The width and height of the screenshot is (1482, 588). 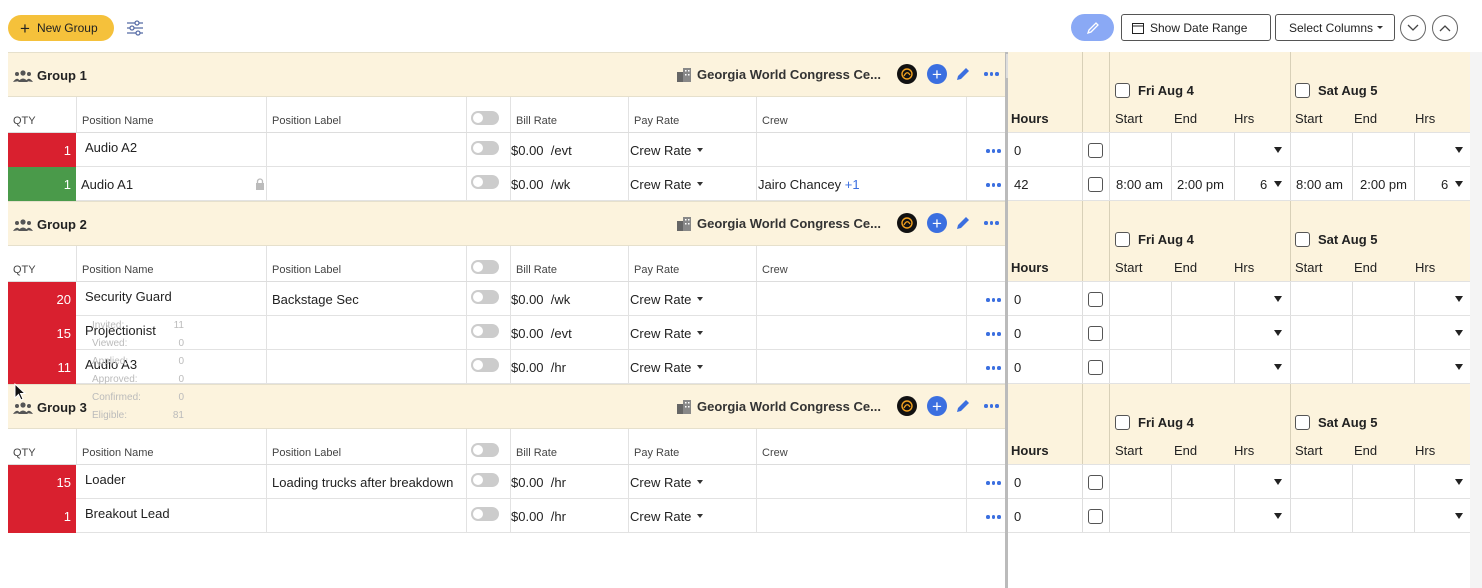 What do you see at coordinates (50, 75) in the screenshot?
I see `group-title: Group 1` at bounding box center [50, 75].